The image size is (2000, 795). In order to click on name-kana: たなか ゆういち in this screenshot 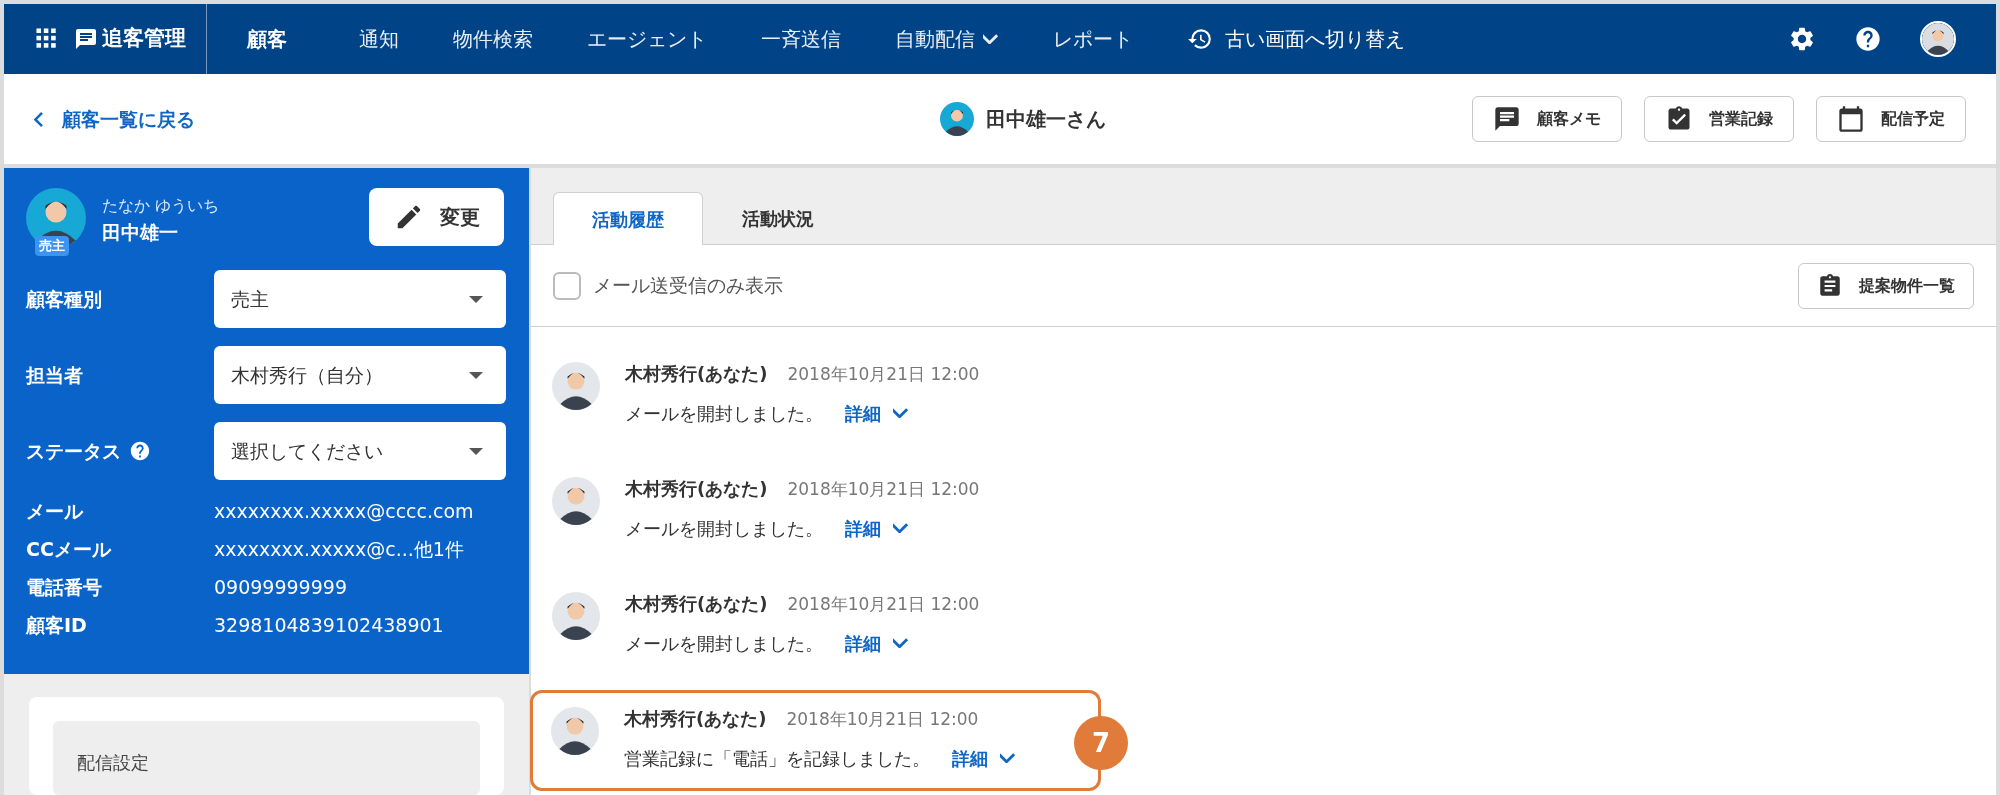, I will do `click(161, 206)`.